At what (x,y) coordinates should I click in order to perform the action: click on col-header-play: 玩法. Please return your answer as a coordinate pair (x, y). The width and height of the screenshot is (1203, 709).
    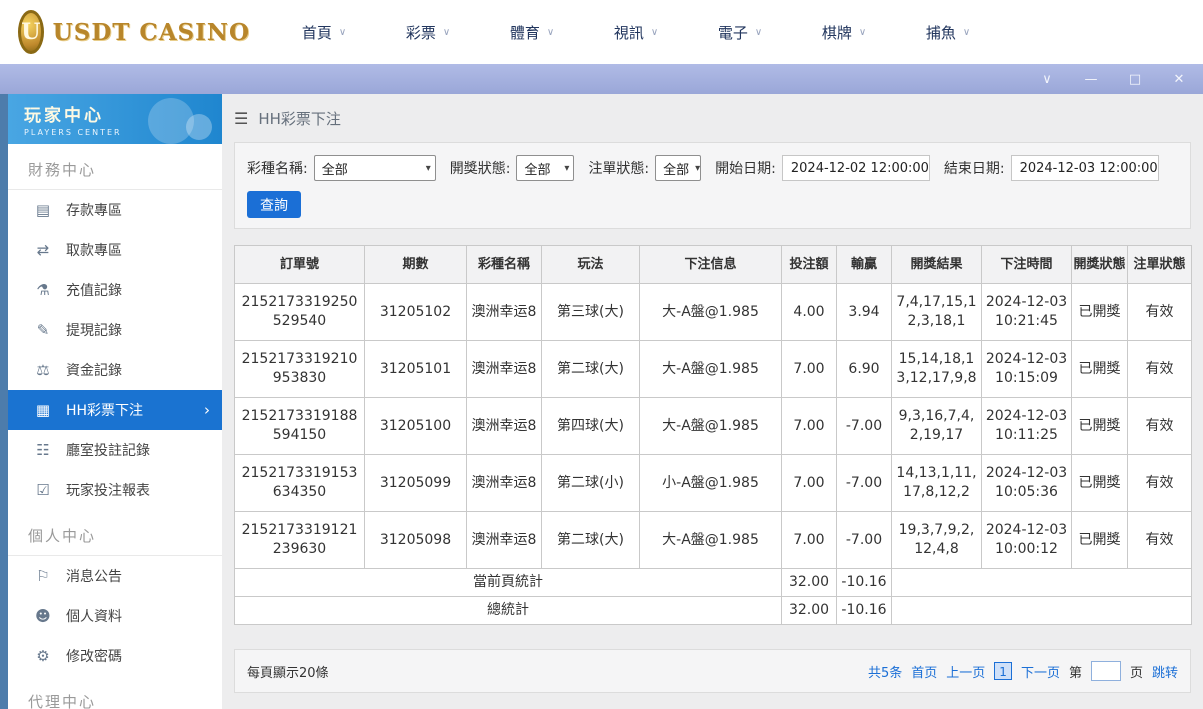
    Looking at the image, I should click on (590, 264).